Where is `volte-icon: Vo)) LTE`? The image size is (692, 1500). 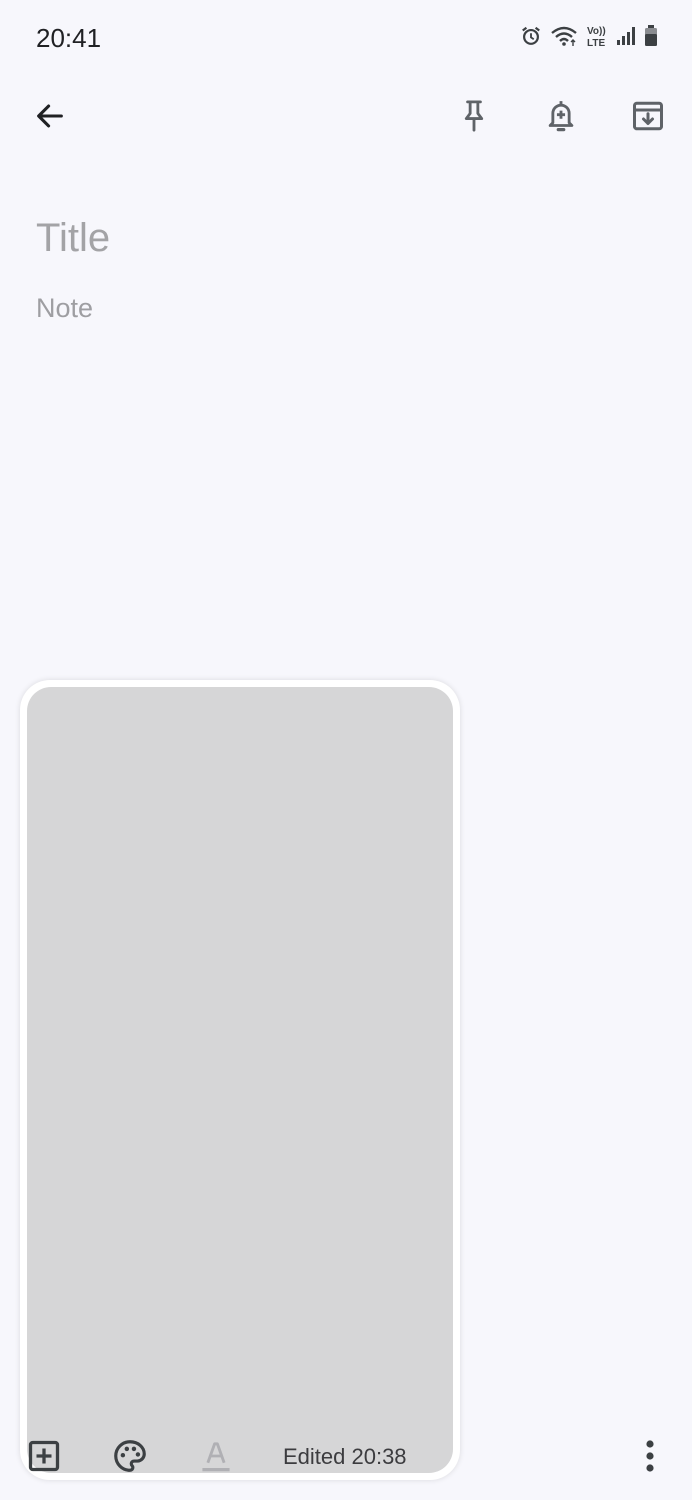
volte-icon: Vo)) LTE is located at coordinates (597, 36).